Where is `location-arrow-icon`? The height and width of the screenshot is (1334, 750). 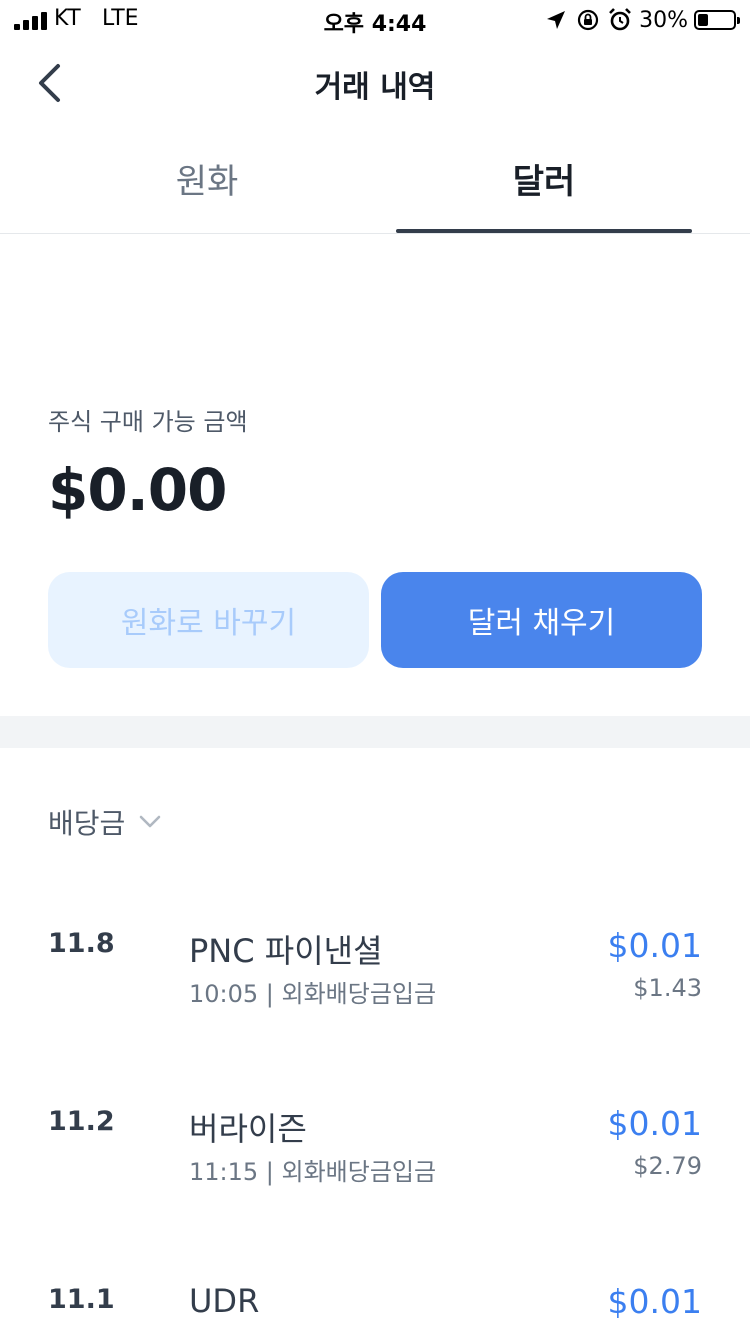 location-arrow-icon is located at coordinates (556, 20).